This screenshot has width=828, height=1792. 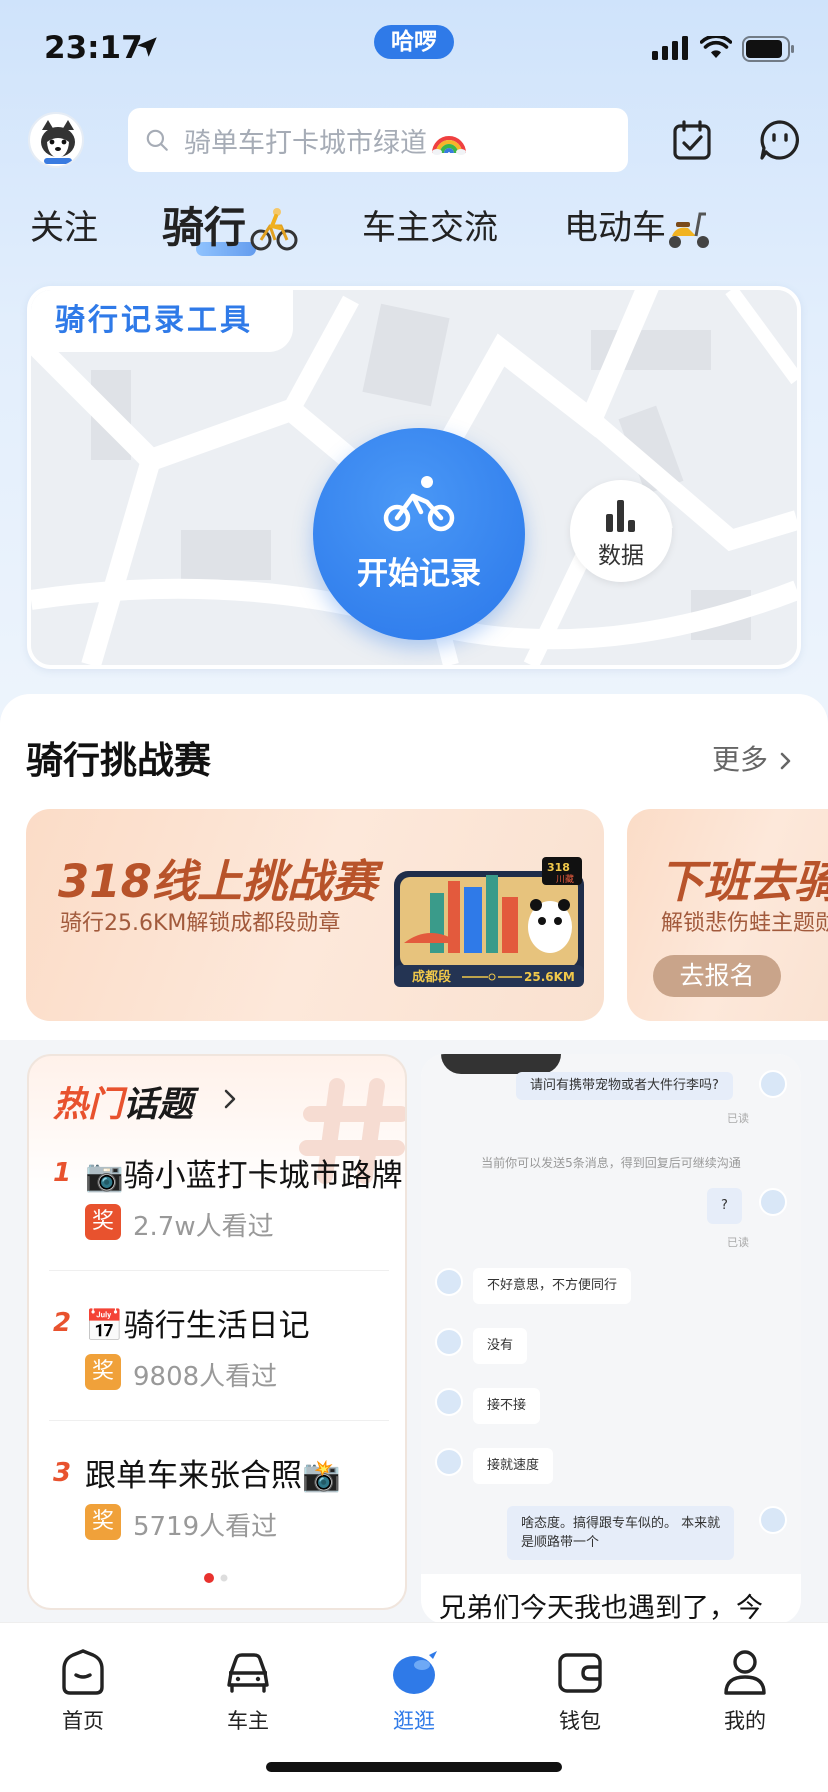 I want to click on chat-bubble-received: 接不接, so click(x=507, y=1406).